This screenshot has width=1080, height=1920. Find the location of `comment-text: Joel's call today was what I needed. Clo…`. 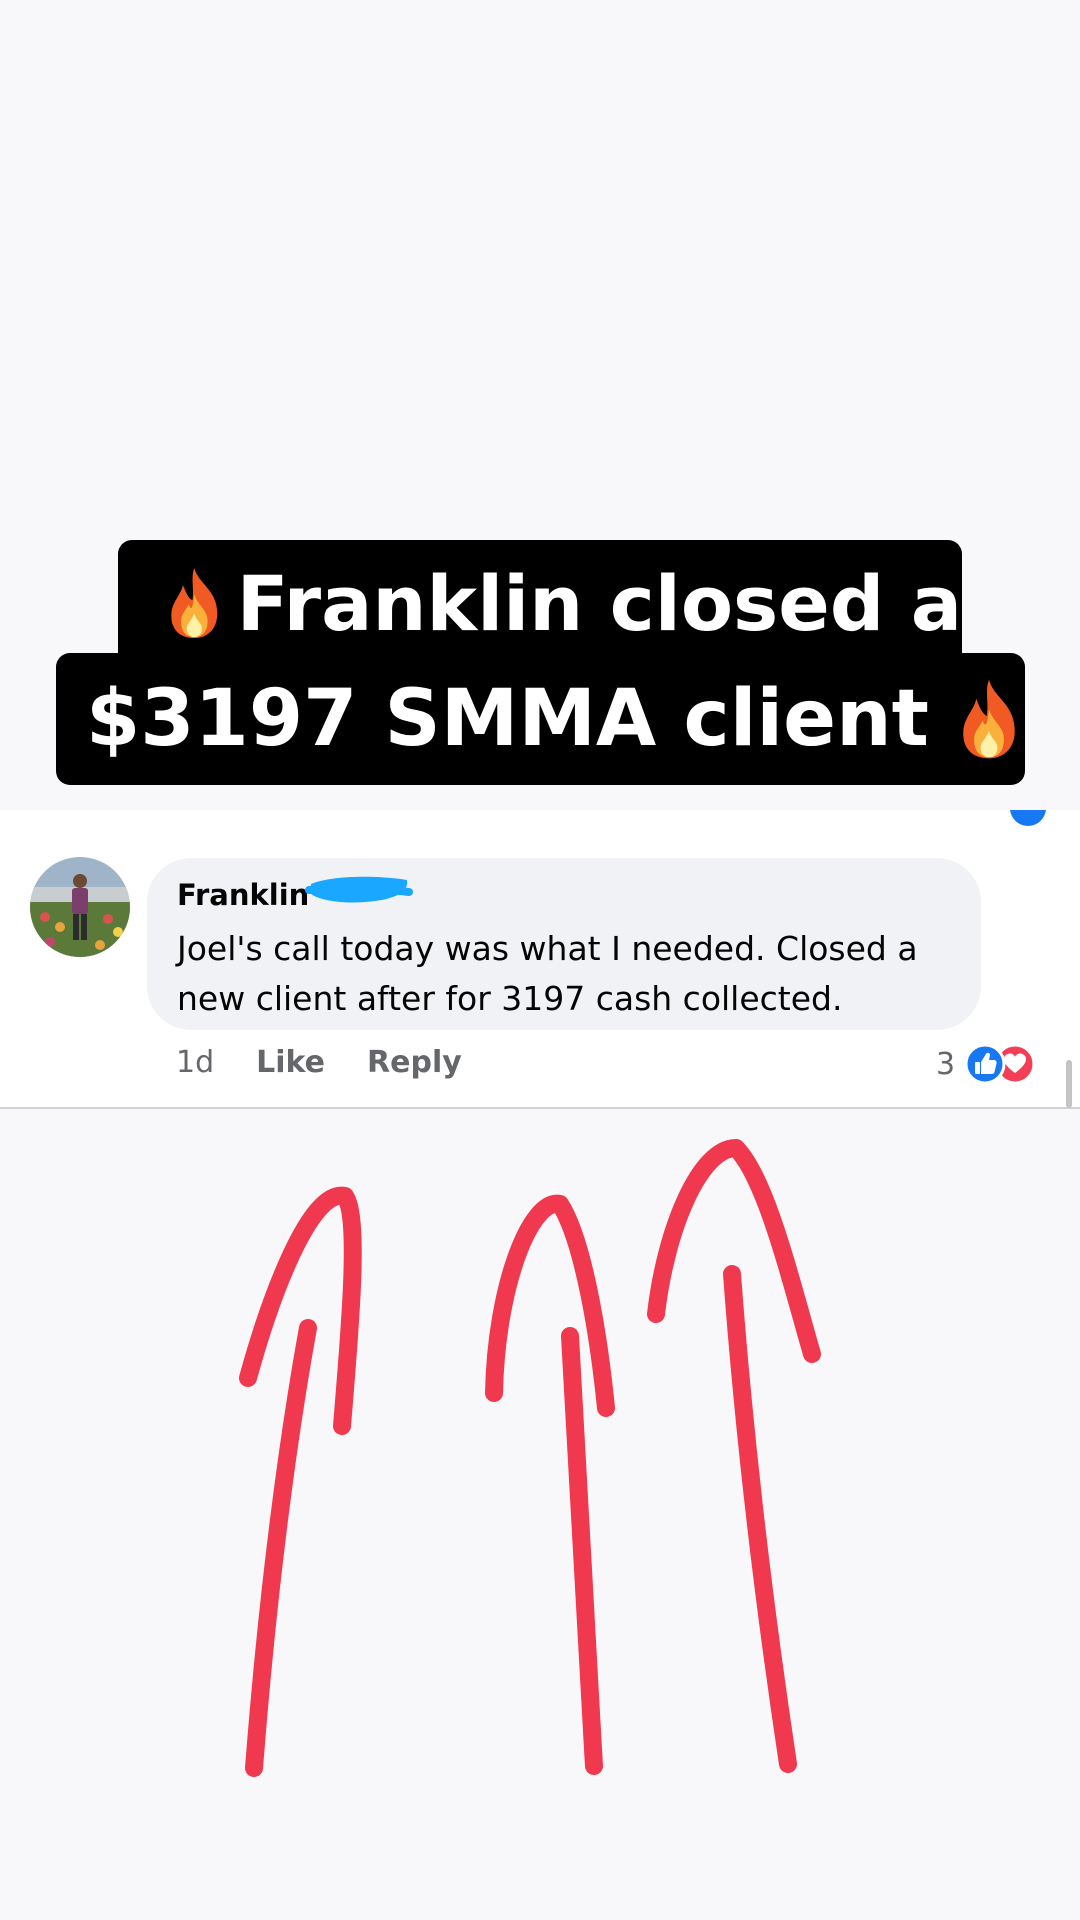

comment-text: Joel's call today was what I needed. Clo… is located at coordinates (547, 973).